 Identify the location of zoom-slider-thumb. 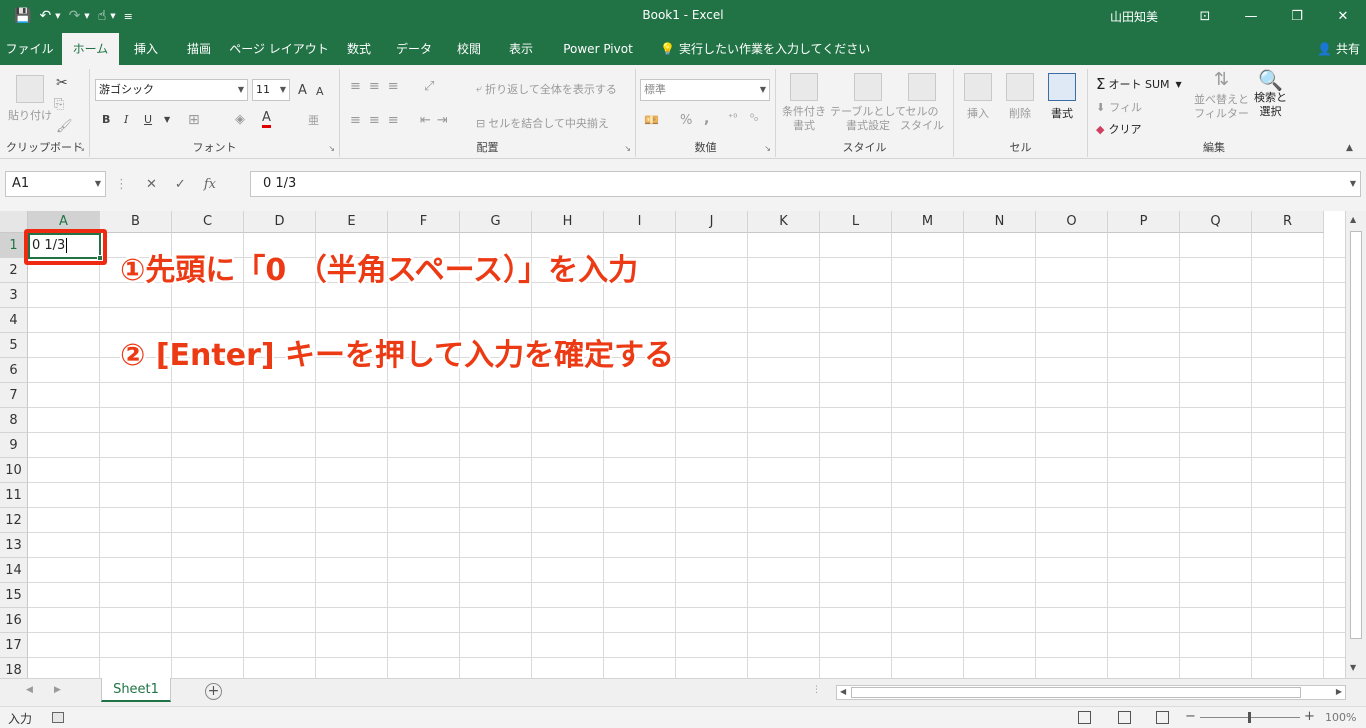
(1249, 717).